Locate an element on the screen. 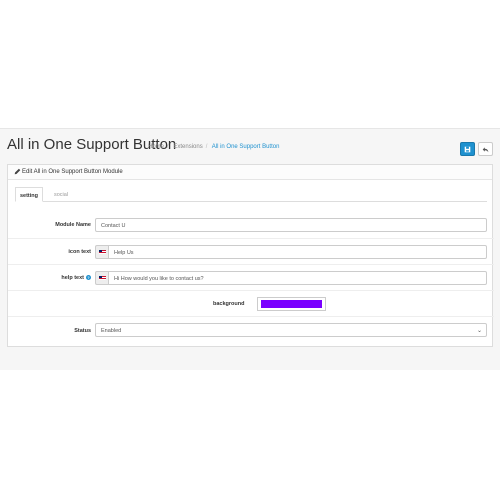 Image resolution: width=500 pixels, height=500 pixels. form-row-status: Status Enabled ⌄ is located at coordinates (251, 331).